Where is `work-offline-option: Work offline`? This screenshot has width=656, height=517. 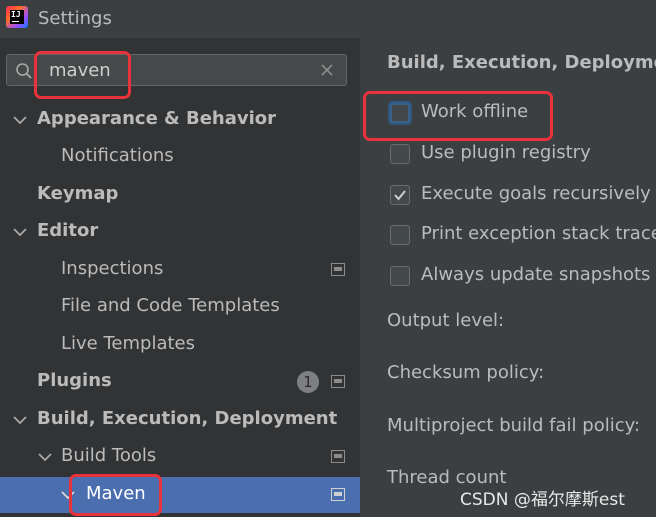
work-offline-option: Work offline is located at coordinates (523, 114).